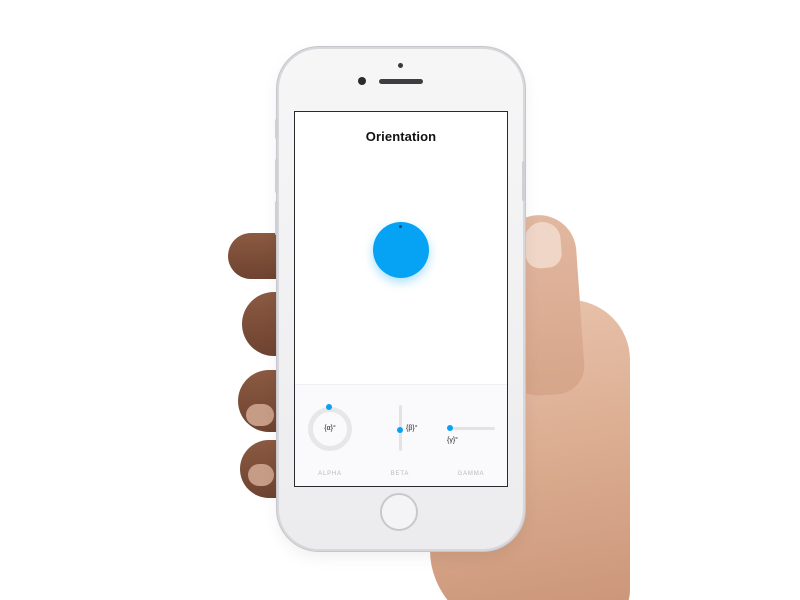 Image resolution: width=800 pixels, height=600 pixels. What do you see at coordinates (400, 474) in the screenshot?
I see `beta-label: BETA` at bounding box center [400, 474].